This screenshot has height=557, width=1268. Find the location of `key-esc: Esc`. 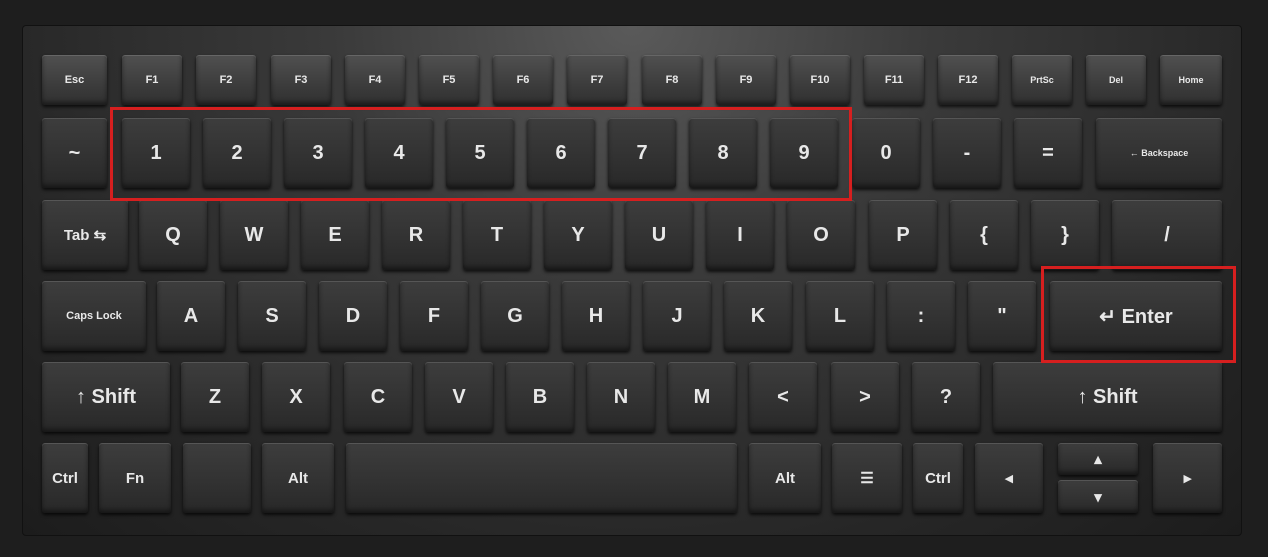

key-esc: Esc is located at coordinates (74, 80).